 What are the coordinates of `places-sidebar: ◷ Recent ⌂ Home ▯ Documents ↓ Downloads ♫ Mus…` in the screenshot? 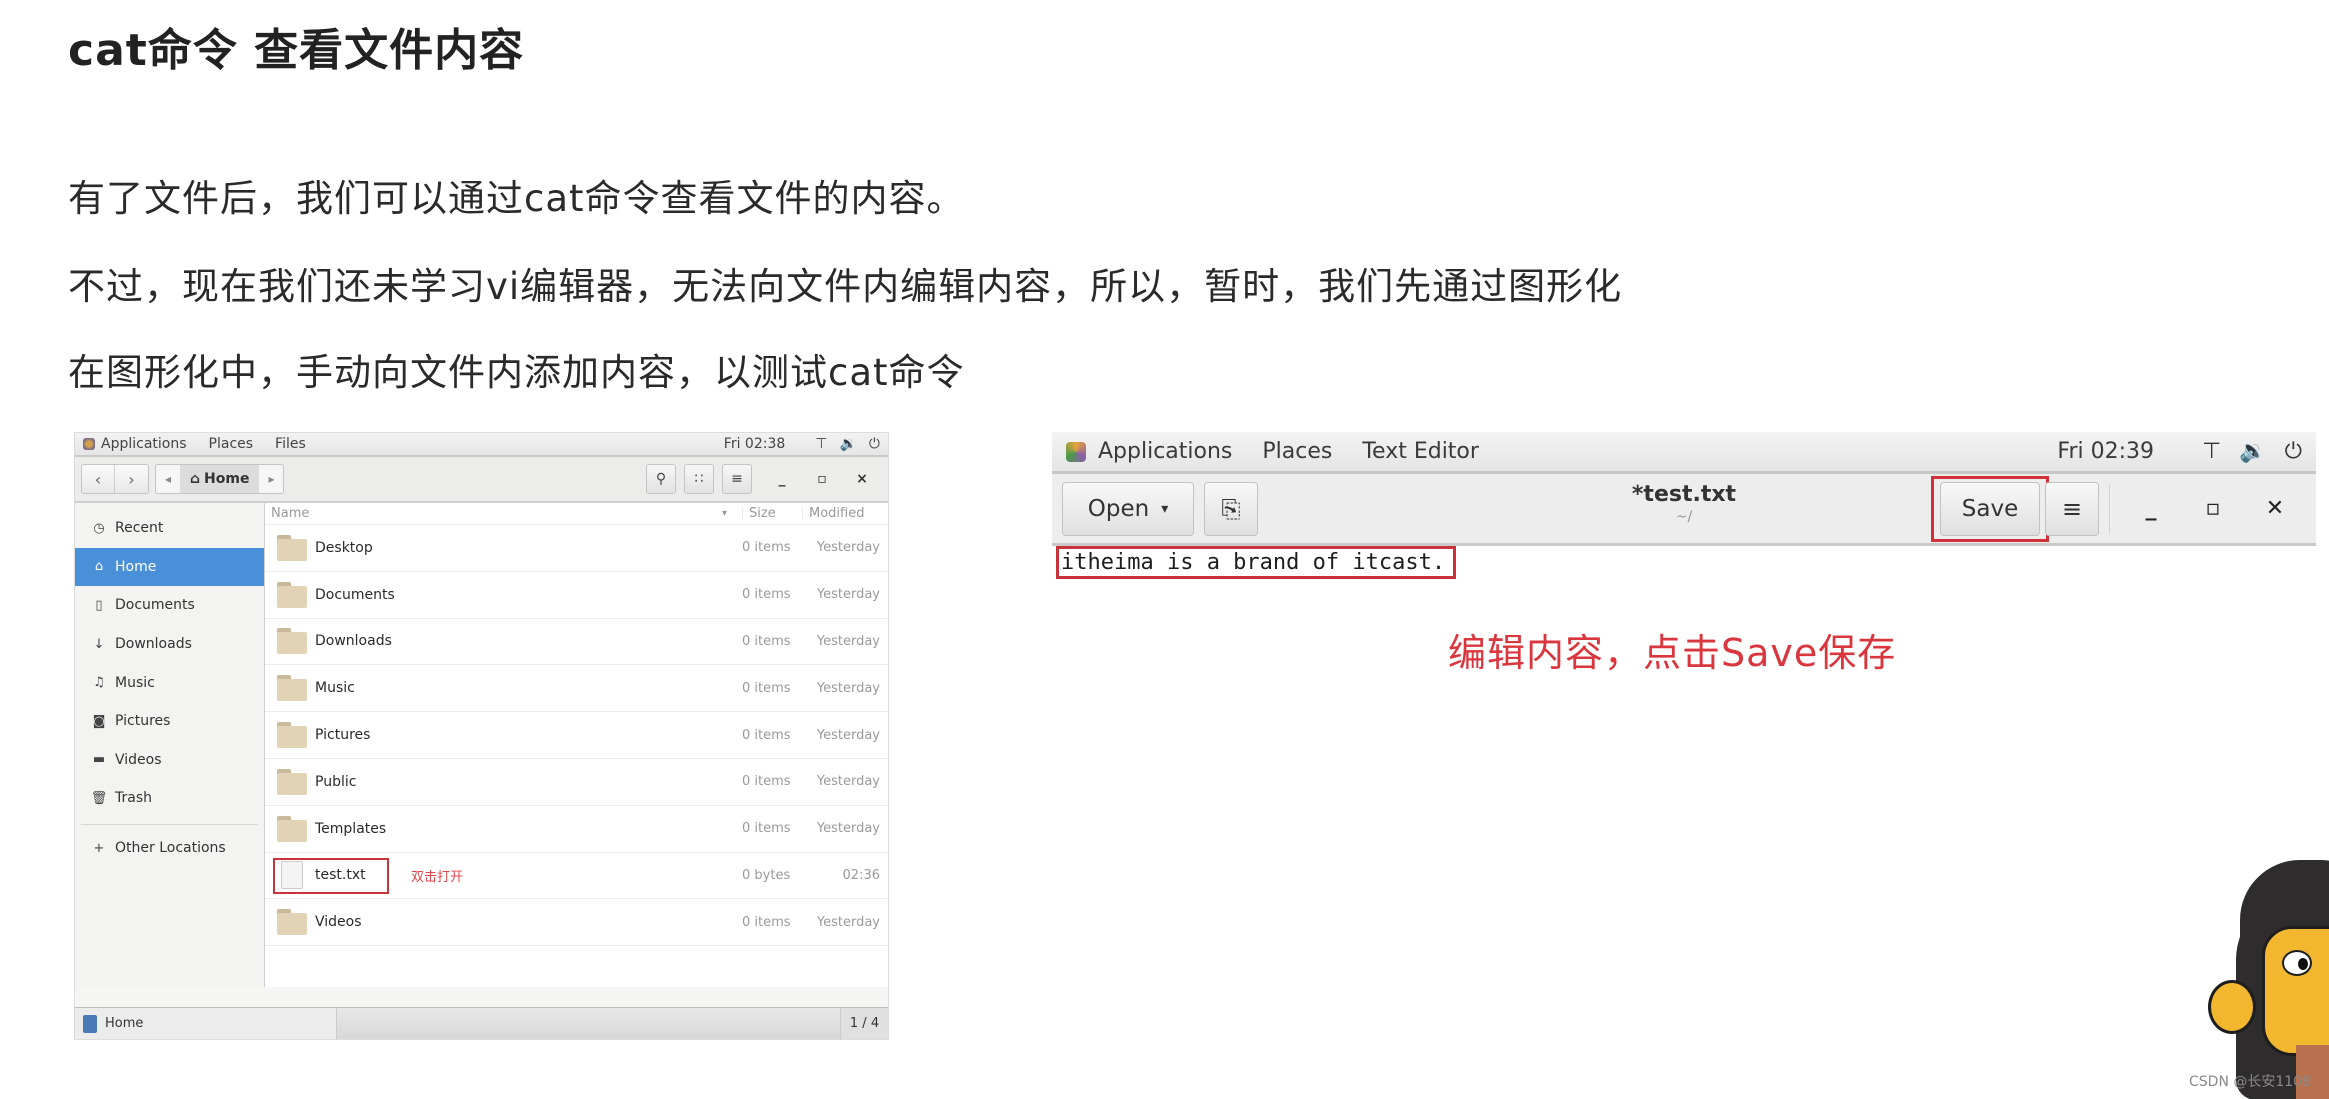 It's located at (170, 745).